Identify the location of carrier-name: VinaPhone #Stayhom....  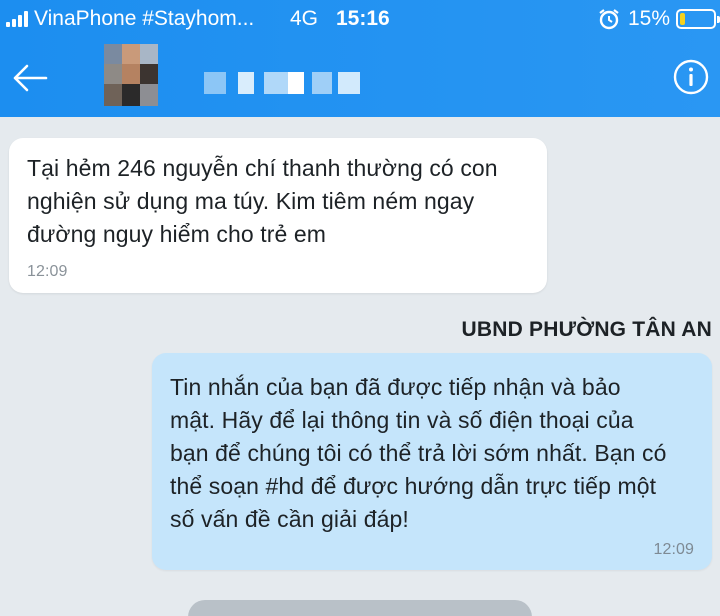
(144, 18).